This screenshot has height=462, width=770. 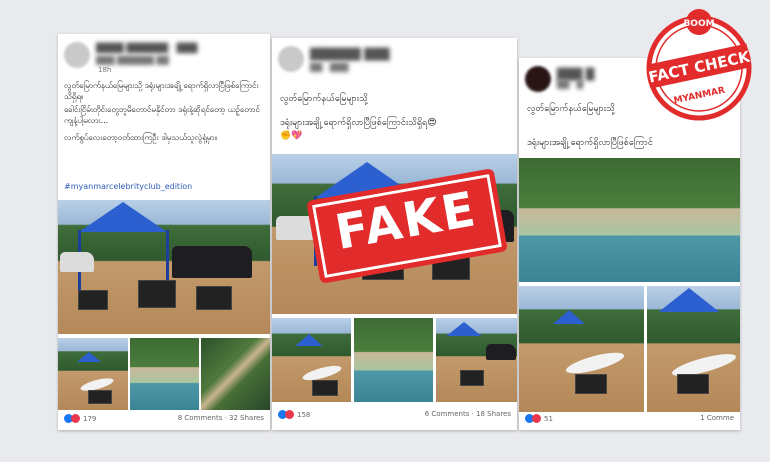 What do you see at coordinates (468, 414) in the screenshot?
I see `comment-share-stats: 6 Comments · 18 Shares` at bounding box center [468, 414].